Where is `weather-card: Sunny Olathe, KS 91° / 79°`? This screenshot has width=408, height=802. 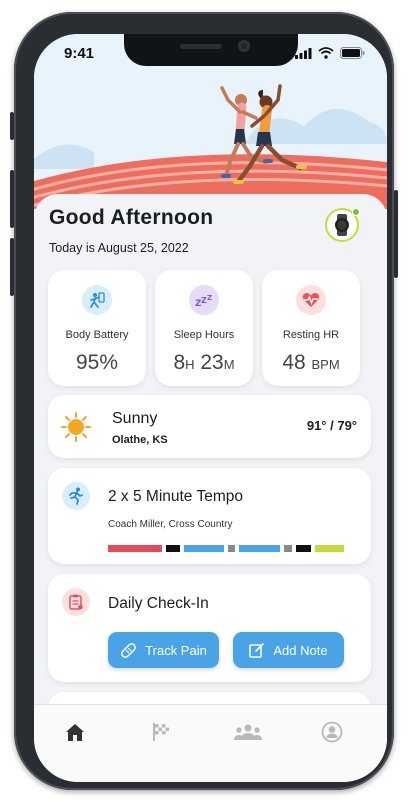 weather-card: Sunny Olathe, KS 91° / 79° is located at coordinates (209, 426).